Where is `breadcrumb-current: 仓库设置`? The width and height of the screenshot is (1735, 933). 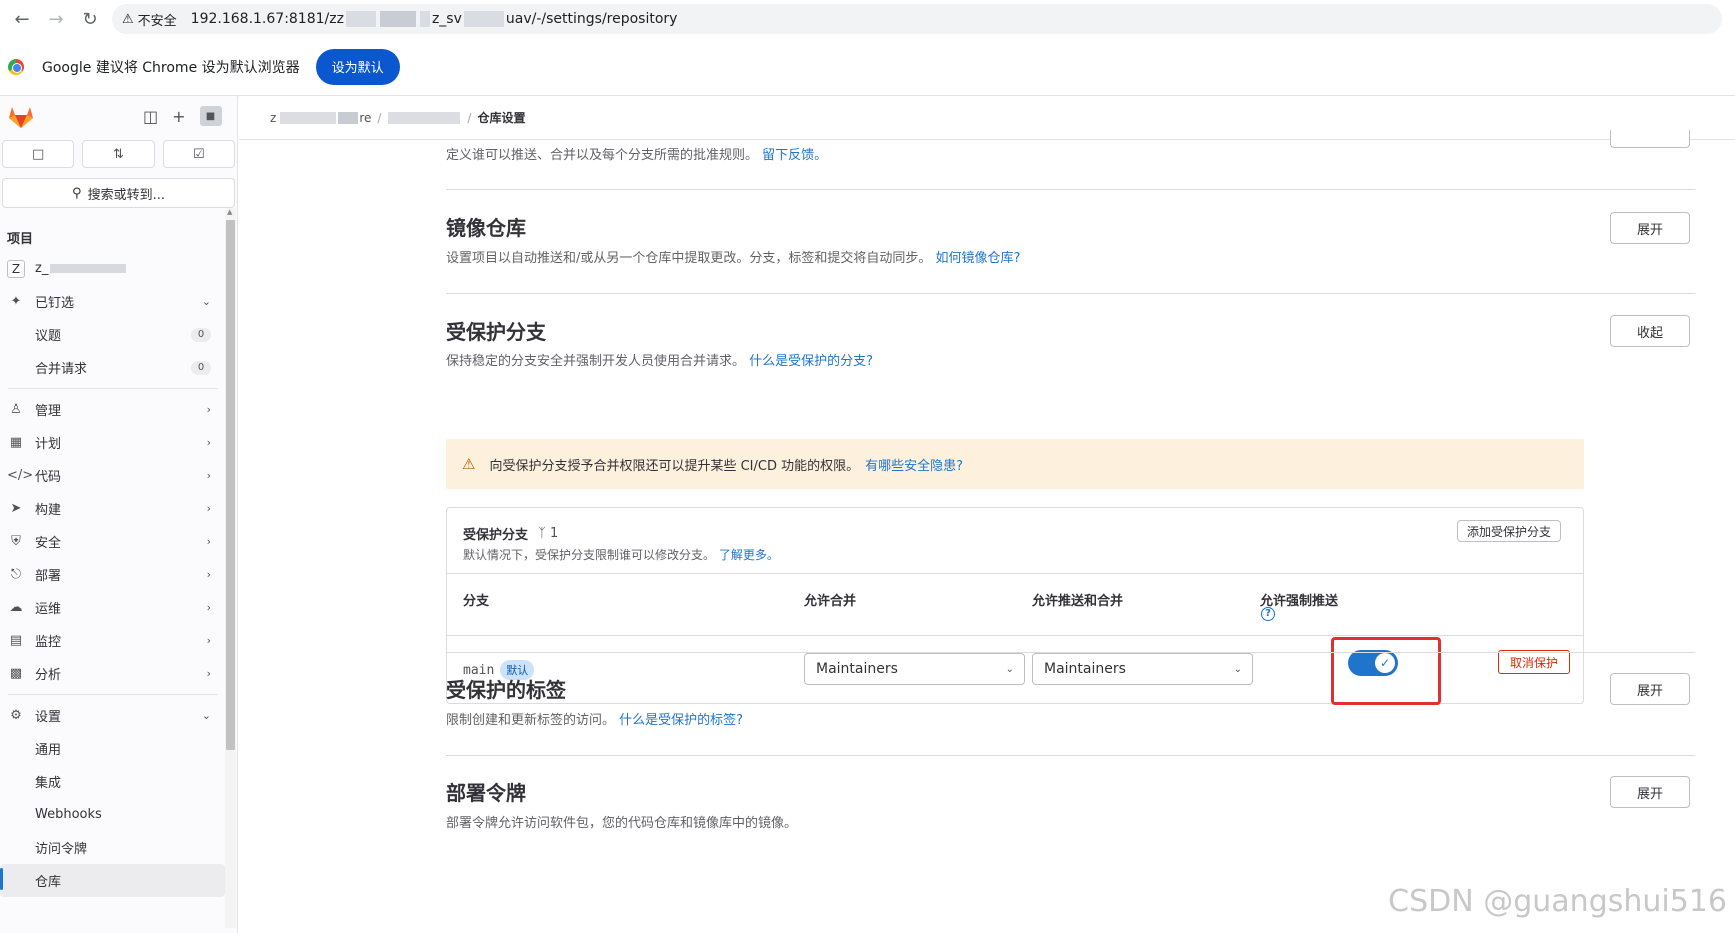 breadcrumb-current: 仓库设置 is located at coordinates (501, 118).